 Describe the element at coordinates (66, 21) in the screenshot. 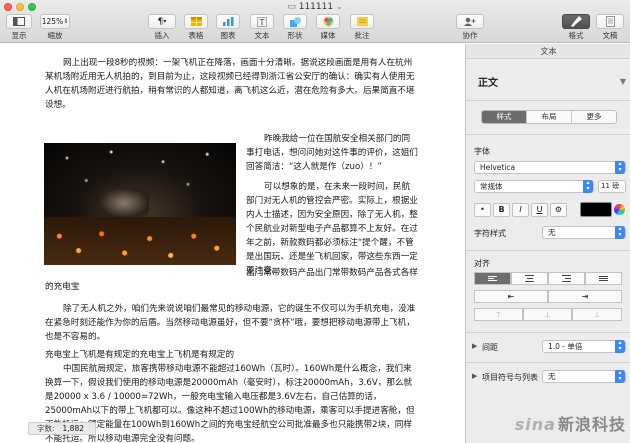

I see `chevron-updown-icon: ⇕` at that location.